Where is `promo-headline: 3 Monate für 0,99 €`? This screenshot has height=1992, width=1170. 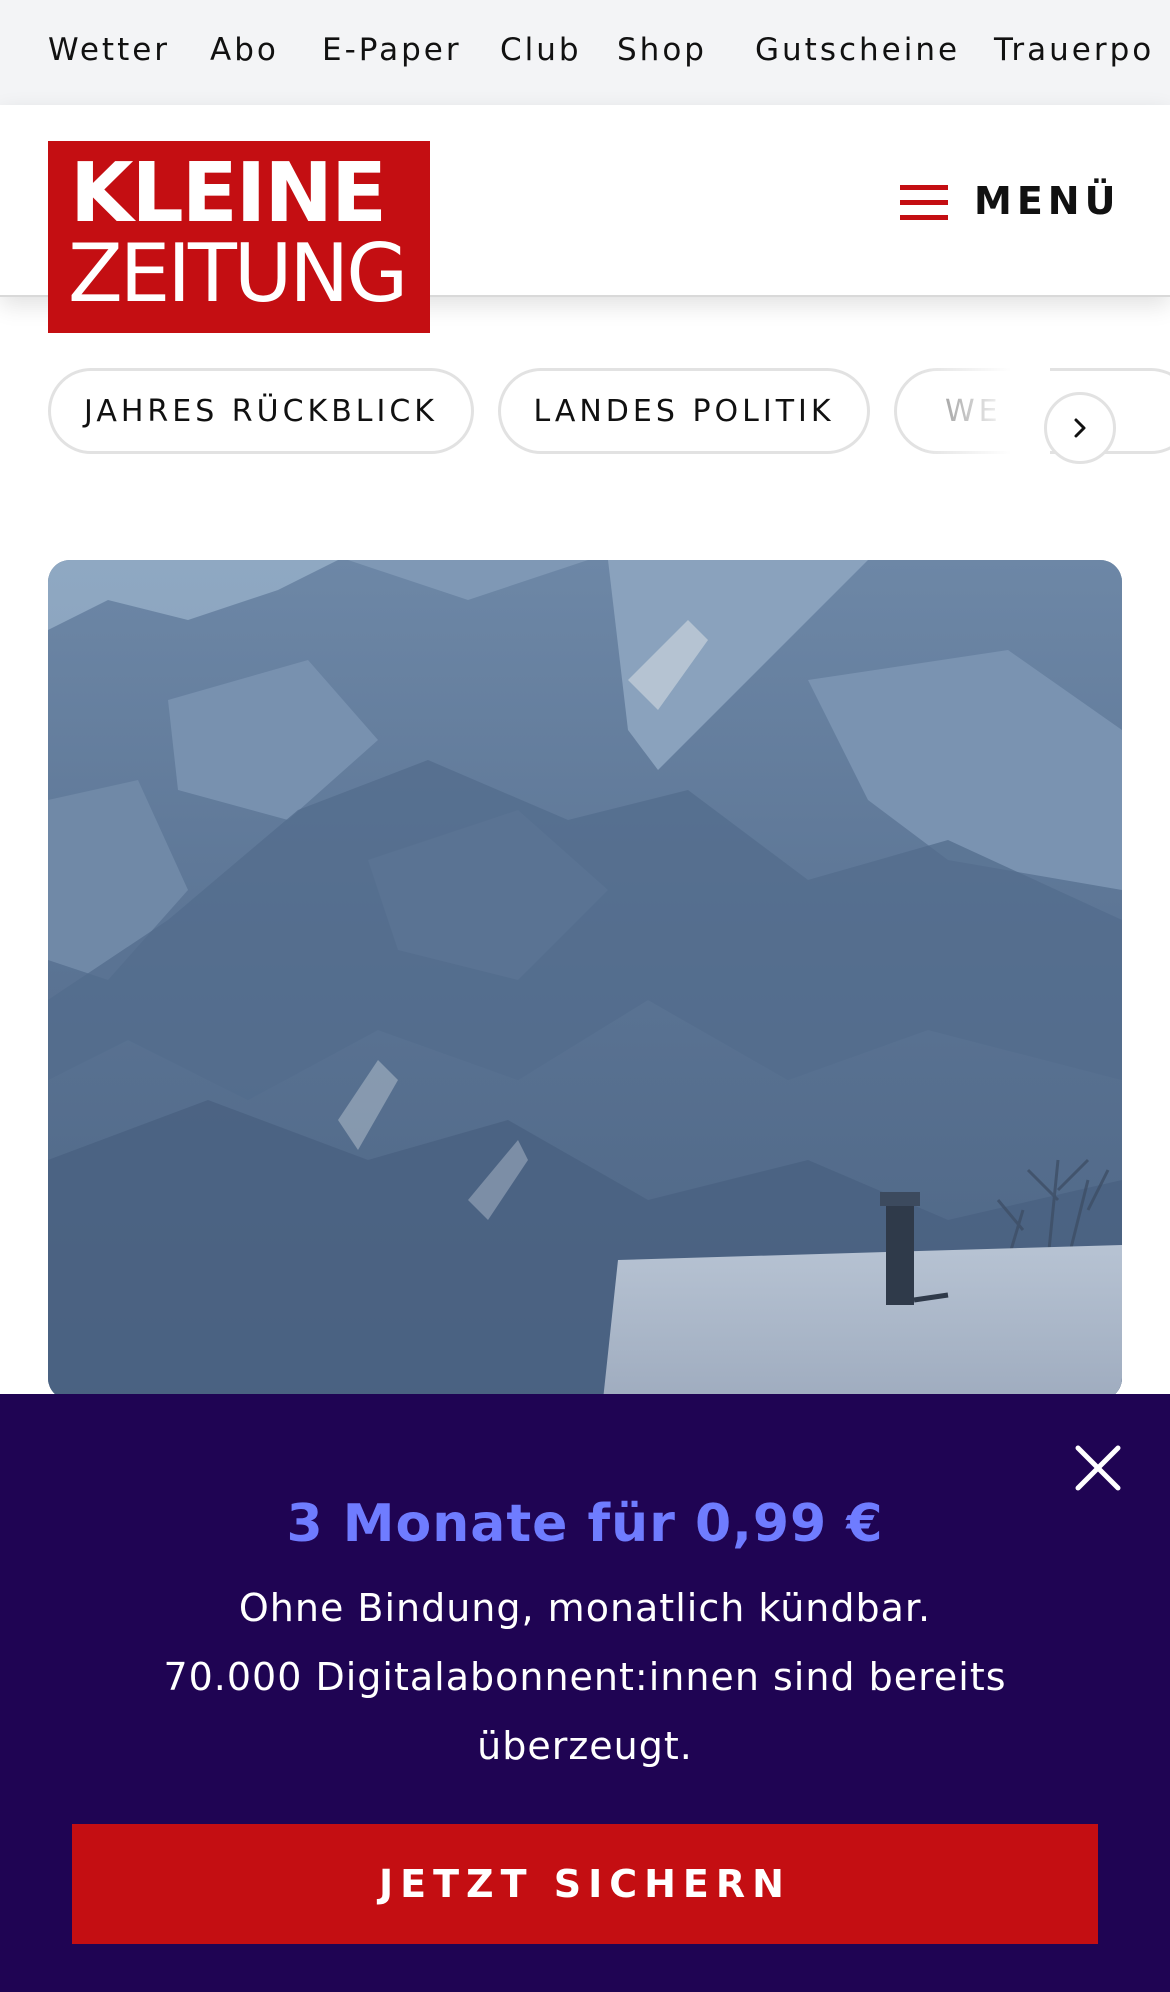
promo-headline: 3 Monate für 0,99 € is located at coordinates (585, 1524).